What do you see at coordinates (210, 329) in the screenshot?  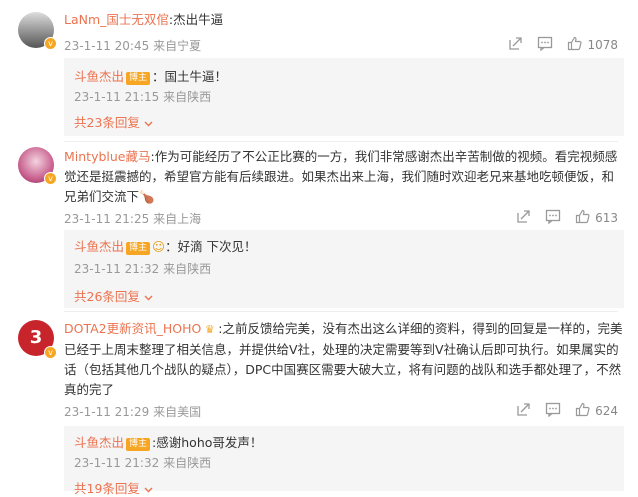 I see `crown-icon: ♛` at bounding box center [210, 329].